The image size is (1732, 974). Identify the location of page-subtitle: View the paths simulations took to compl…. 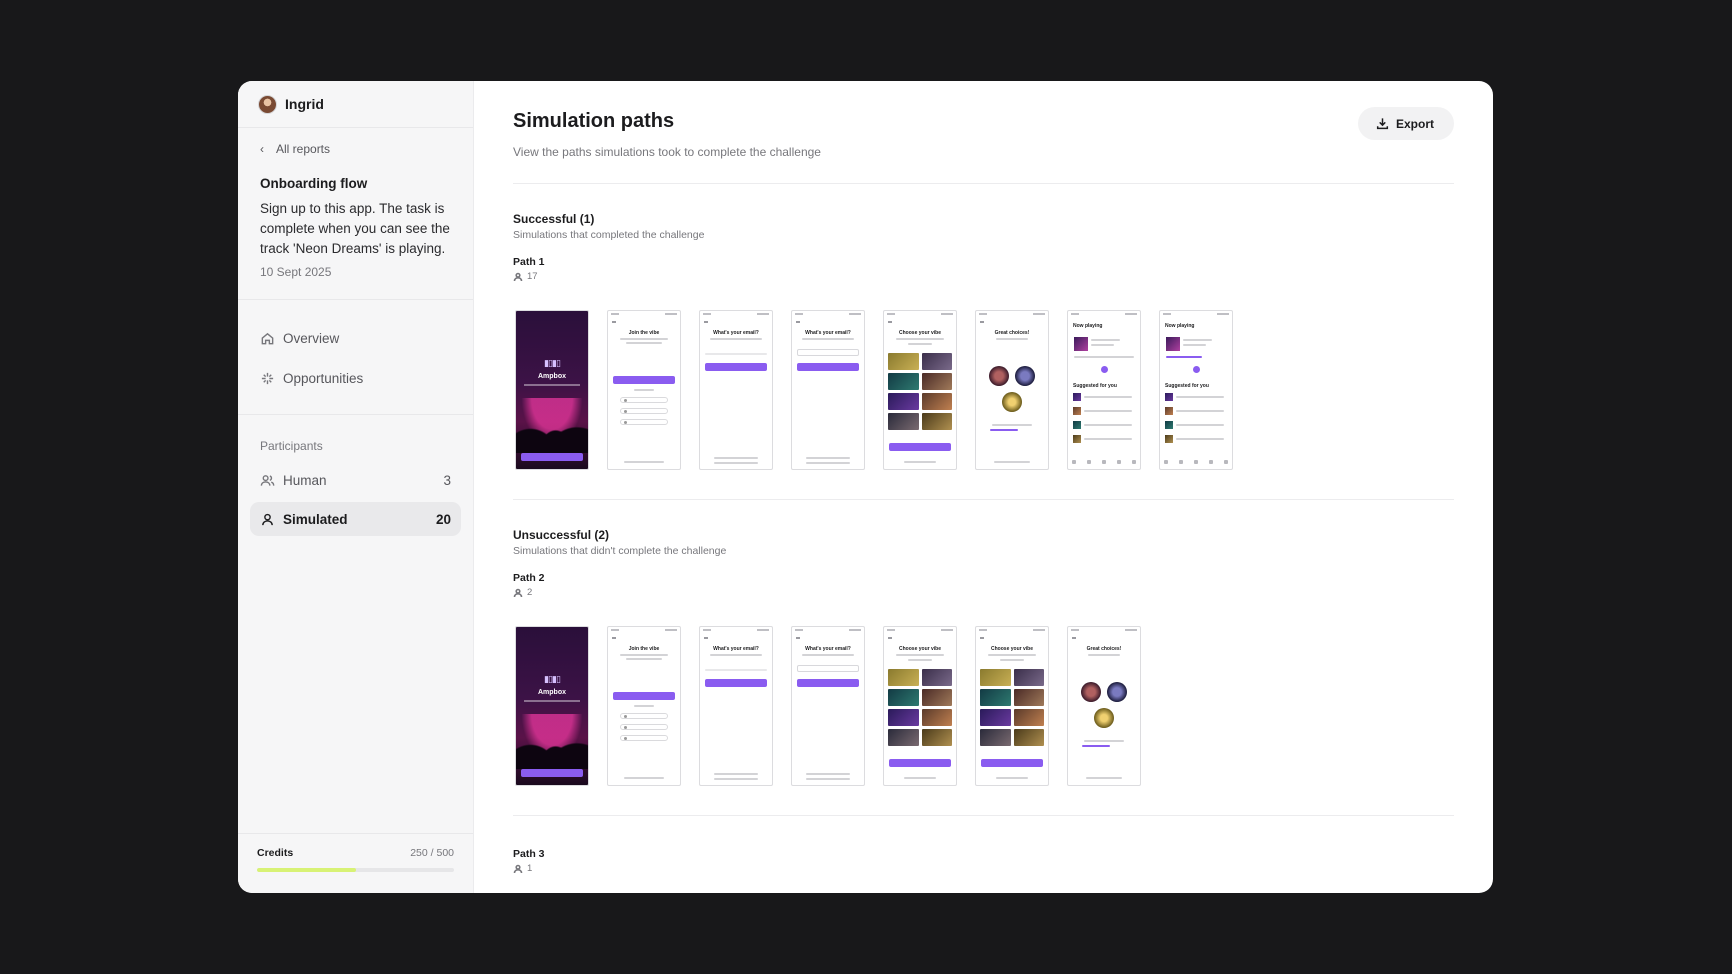
(667, 152).